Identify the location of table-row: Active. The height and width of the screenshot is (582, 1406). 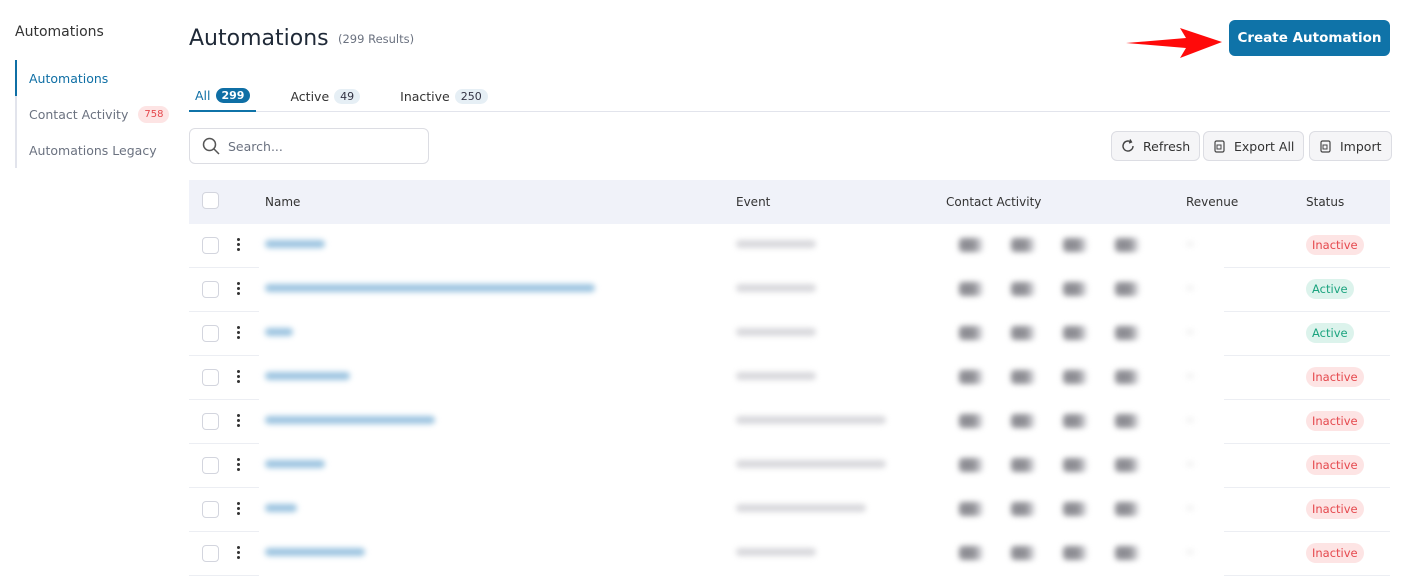
(789, 290).